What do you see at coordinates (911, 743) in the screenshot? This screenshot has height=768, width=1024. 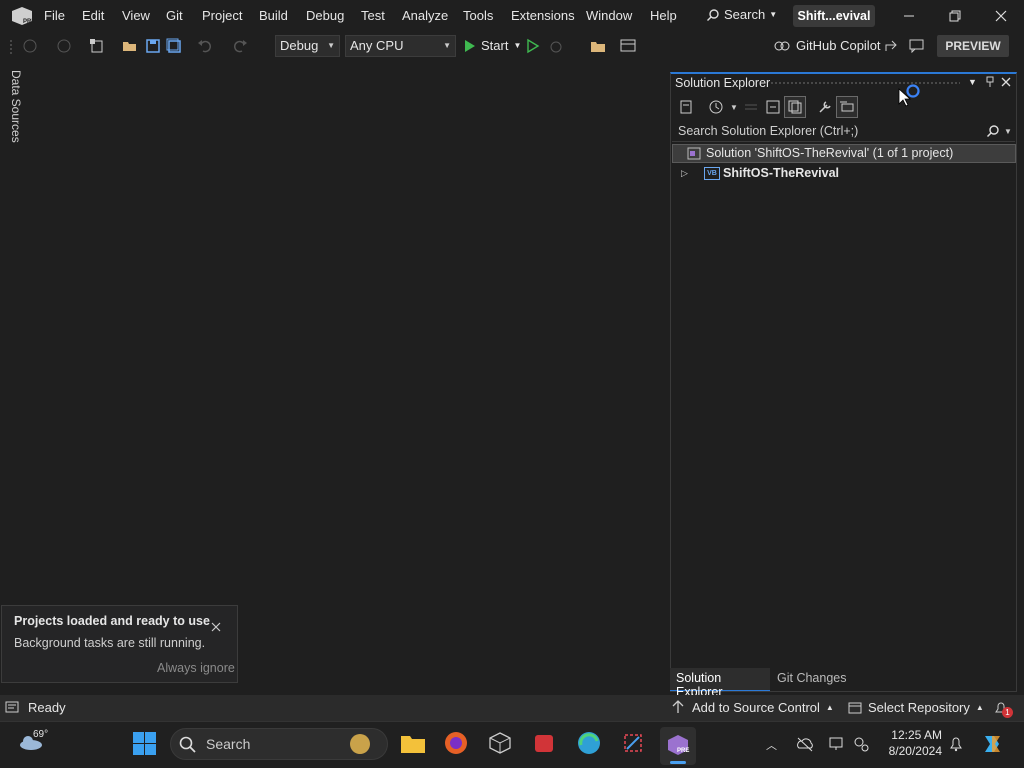 I see `taskbar-clock: 12:25 AM 8/20/2024` at bounding box center [911, 743].